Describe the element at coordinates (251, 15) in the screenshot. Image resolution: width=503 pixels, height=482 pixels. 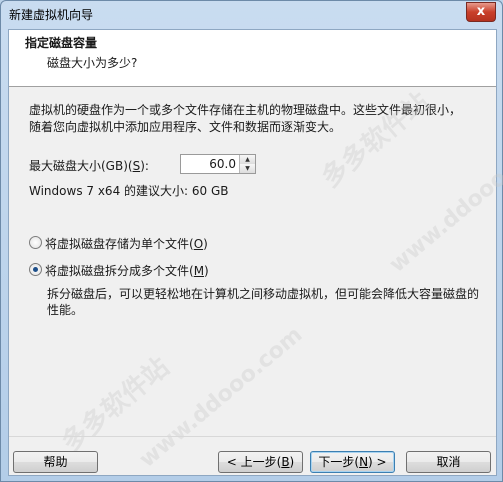
I see `title-bar: 新建虚拟机向导 x` at that location.